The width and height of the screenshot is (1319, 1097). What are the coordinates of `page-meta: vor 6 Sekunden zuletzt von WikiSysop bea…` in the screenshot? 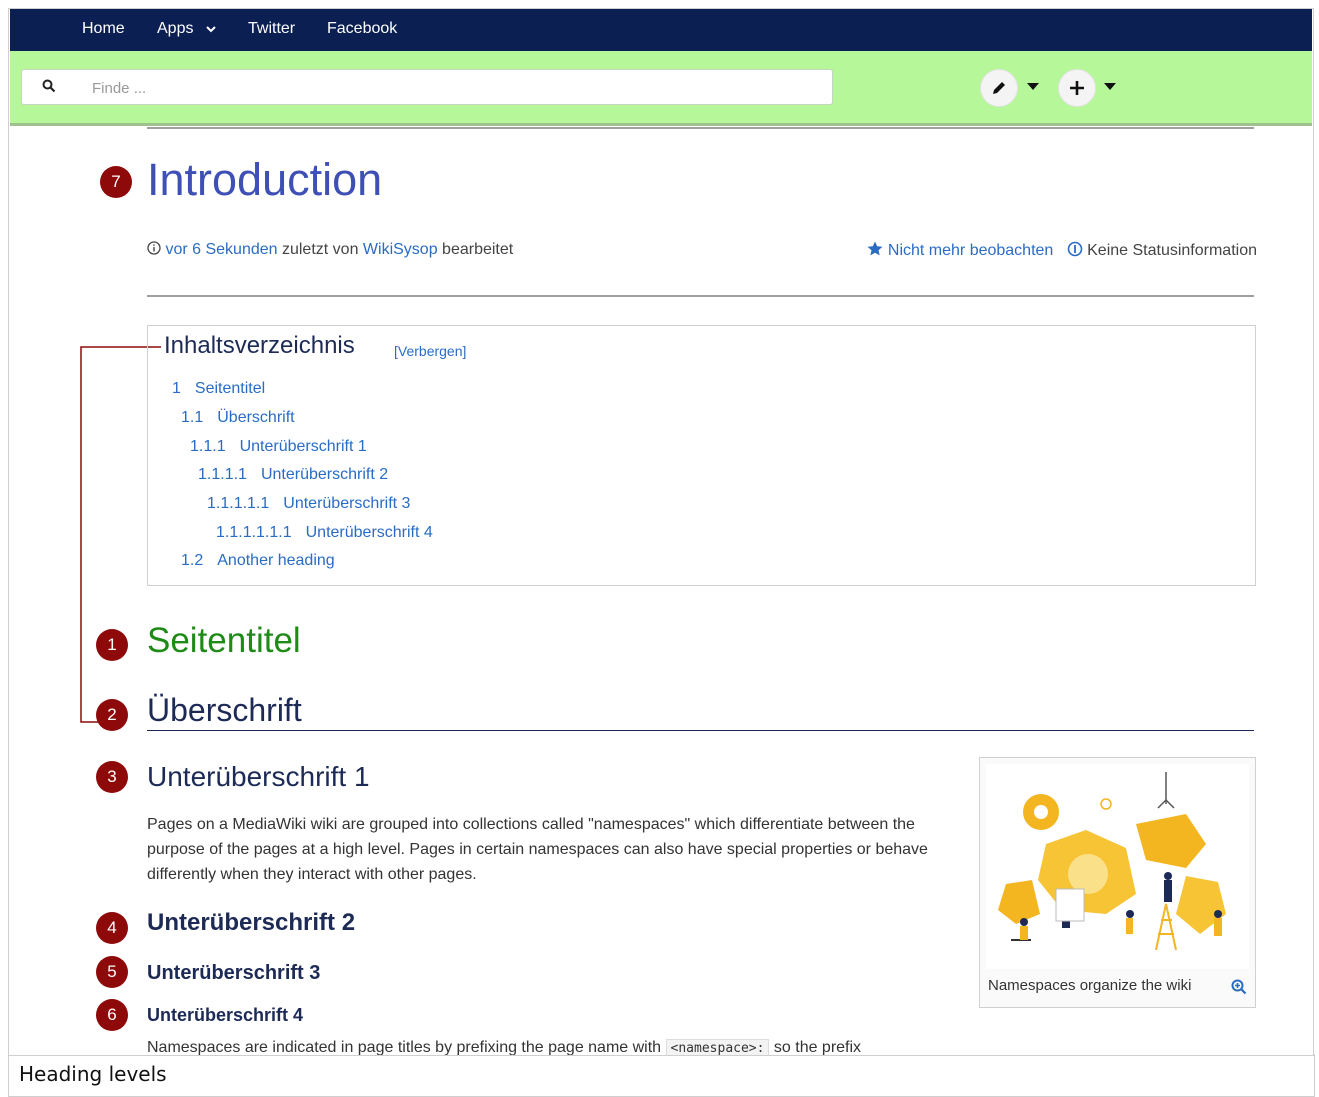 It's located at (330, 250).